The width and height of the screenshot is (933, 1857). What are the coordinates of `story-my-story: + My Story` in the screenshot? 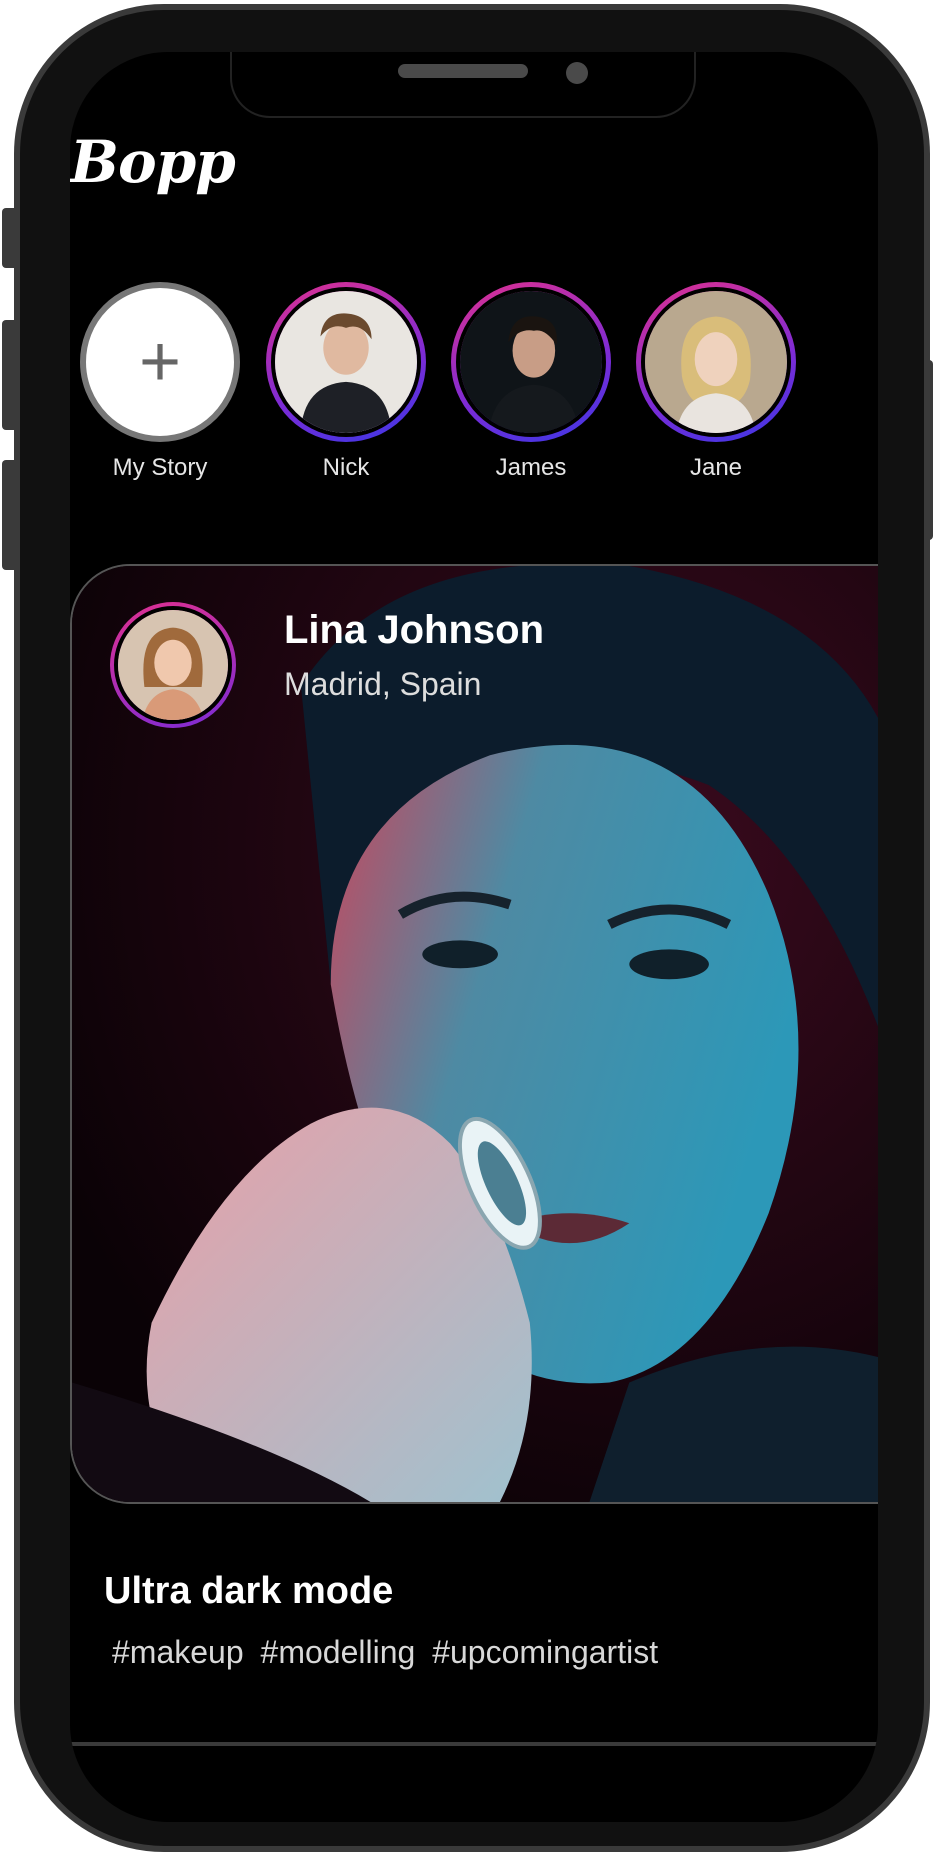 It's located at (160, 382).